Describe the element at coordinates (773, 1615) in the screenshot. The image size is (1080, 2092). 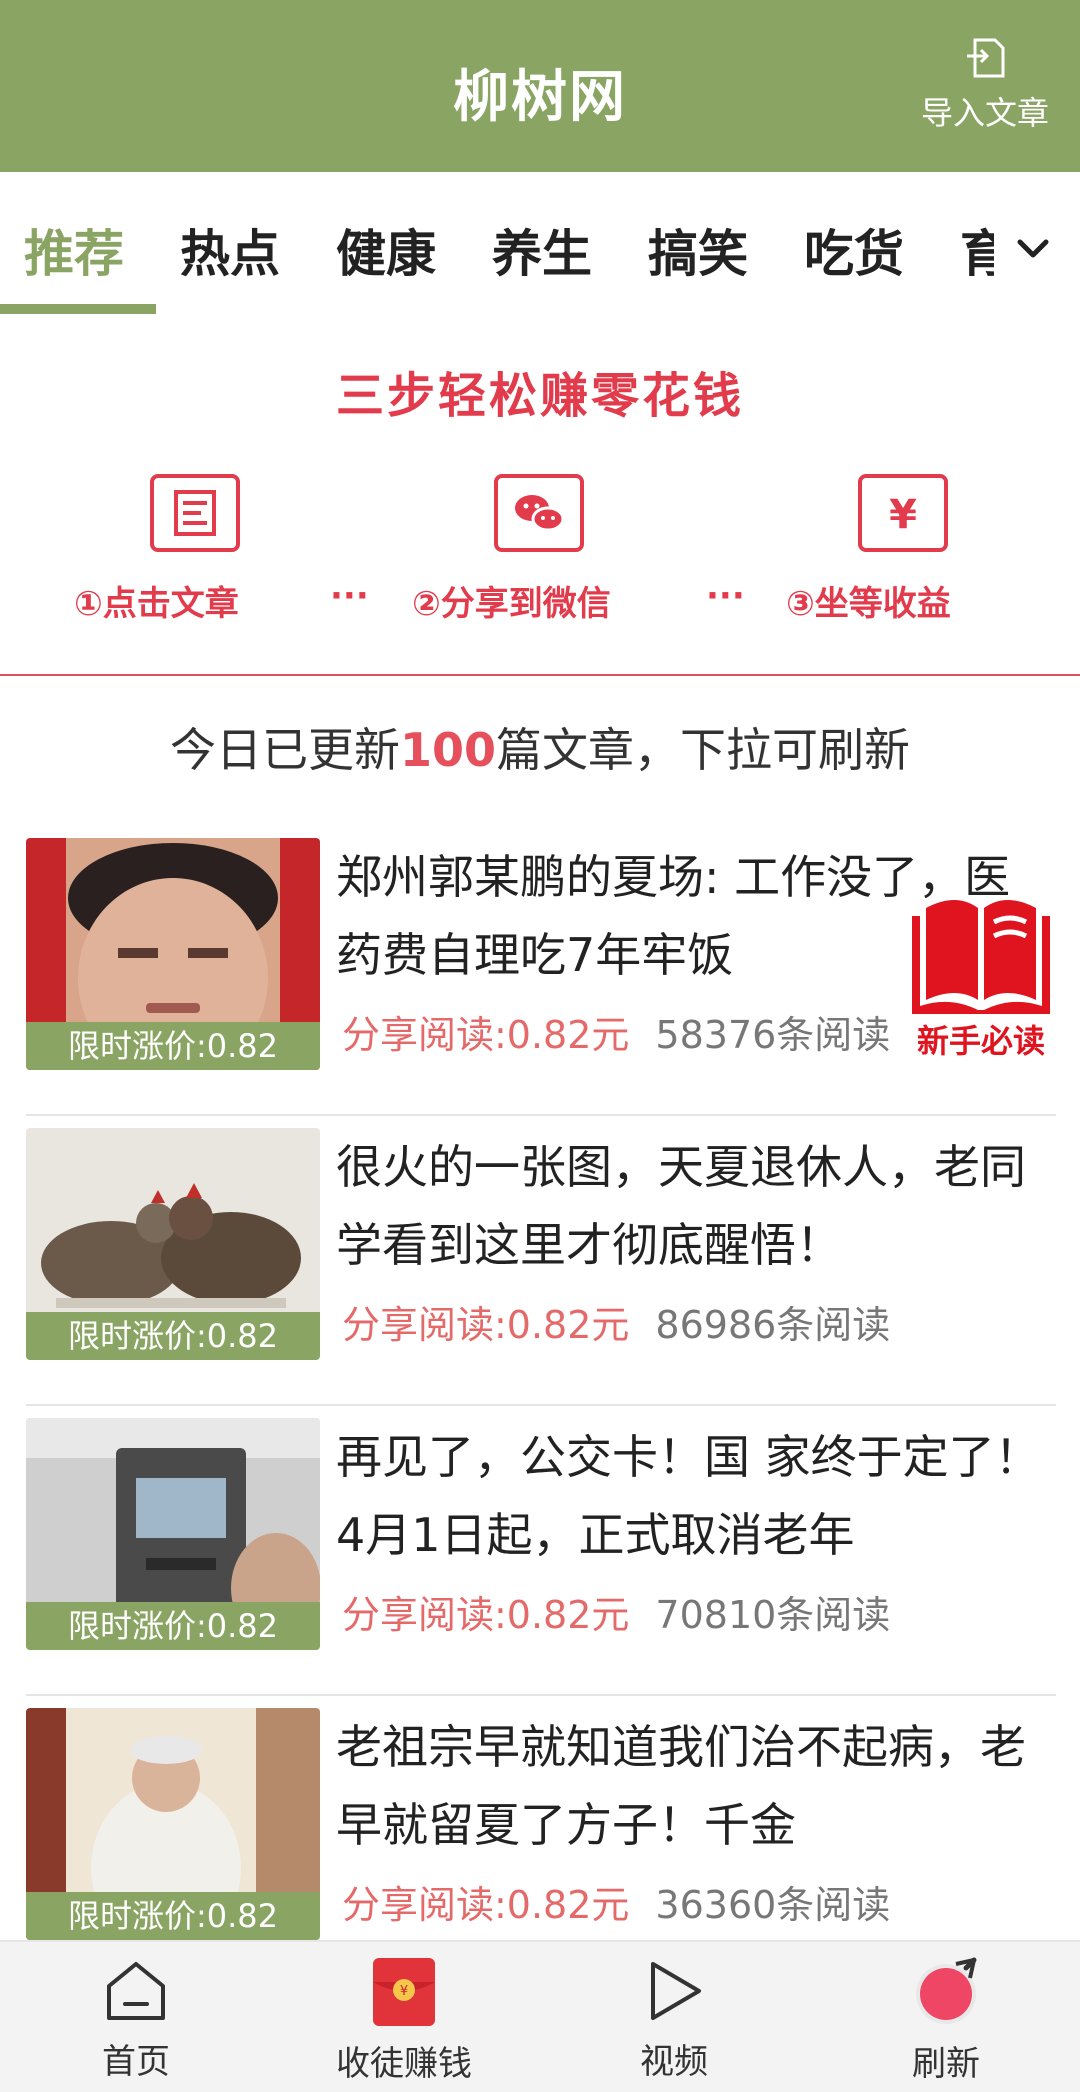
I see `read-count: 70810条阅读` at that location.